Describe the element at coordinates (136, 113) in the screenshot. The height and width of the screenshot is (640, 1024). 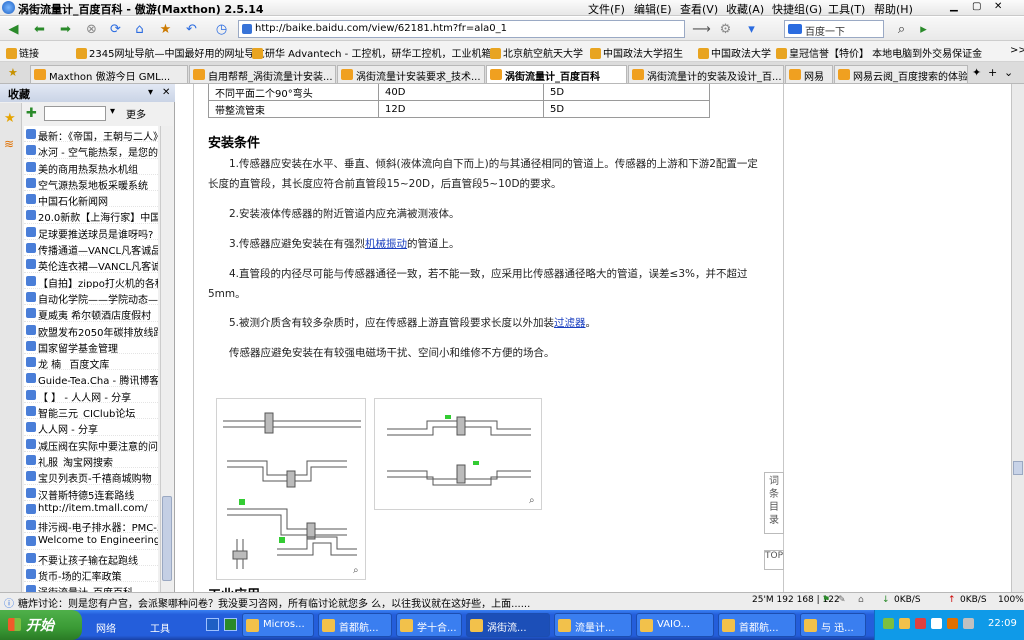
I see `sidebar-more-button: 更多` at that location.